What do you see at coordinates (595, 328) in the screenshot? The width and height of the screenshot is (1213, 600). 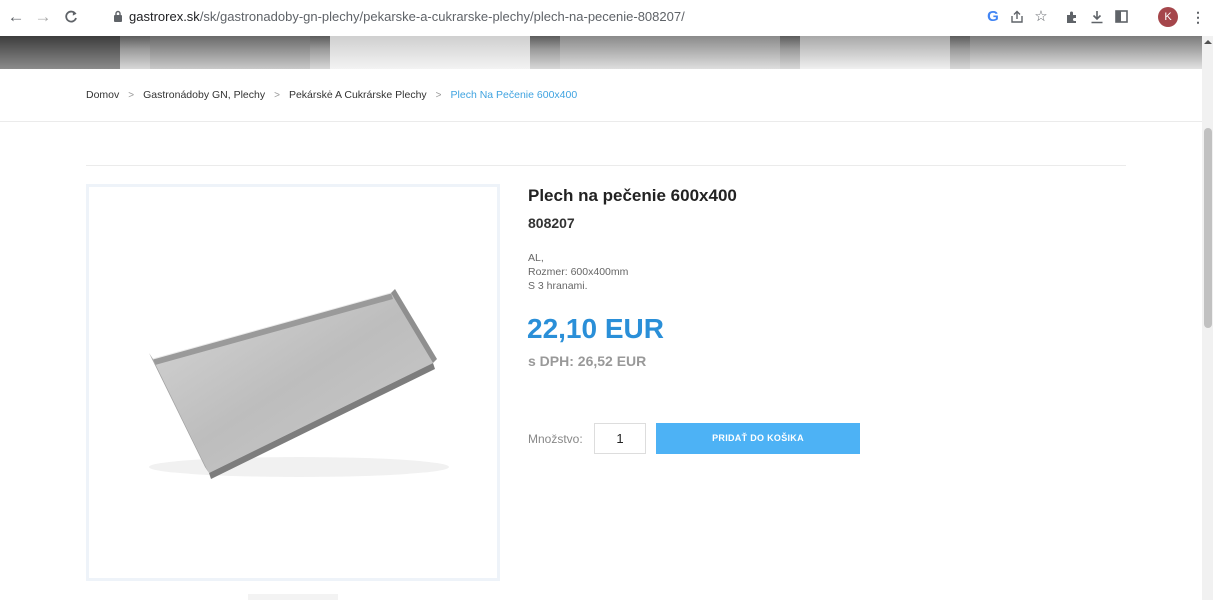 I see `product-price: 22,10 EUR` at bounding box center [595, 328].